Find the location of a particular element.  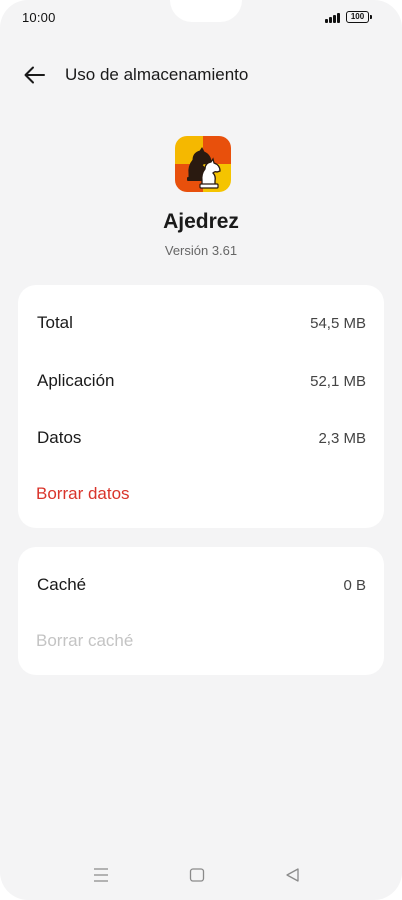

clear-cache-button: Borrar caché is located at coordinates (84, 641).